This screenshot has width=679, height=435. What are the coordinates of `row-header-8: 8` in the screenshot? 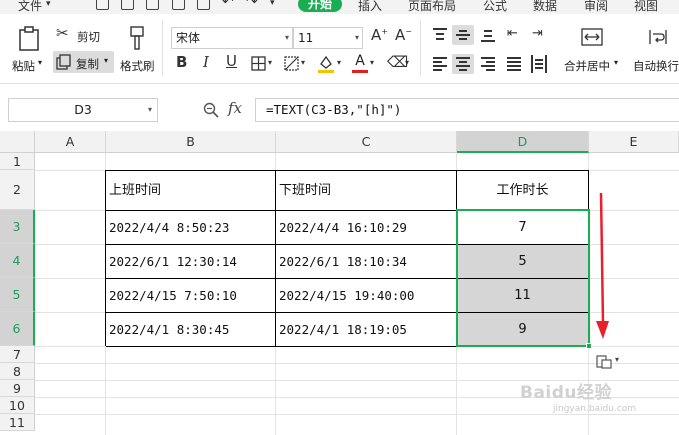 It's located at (17, 371).